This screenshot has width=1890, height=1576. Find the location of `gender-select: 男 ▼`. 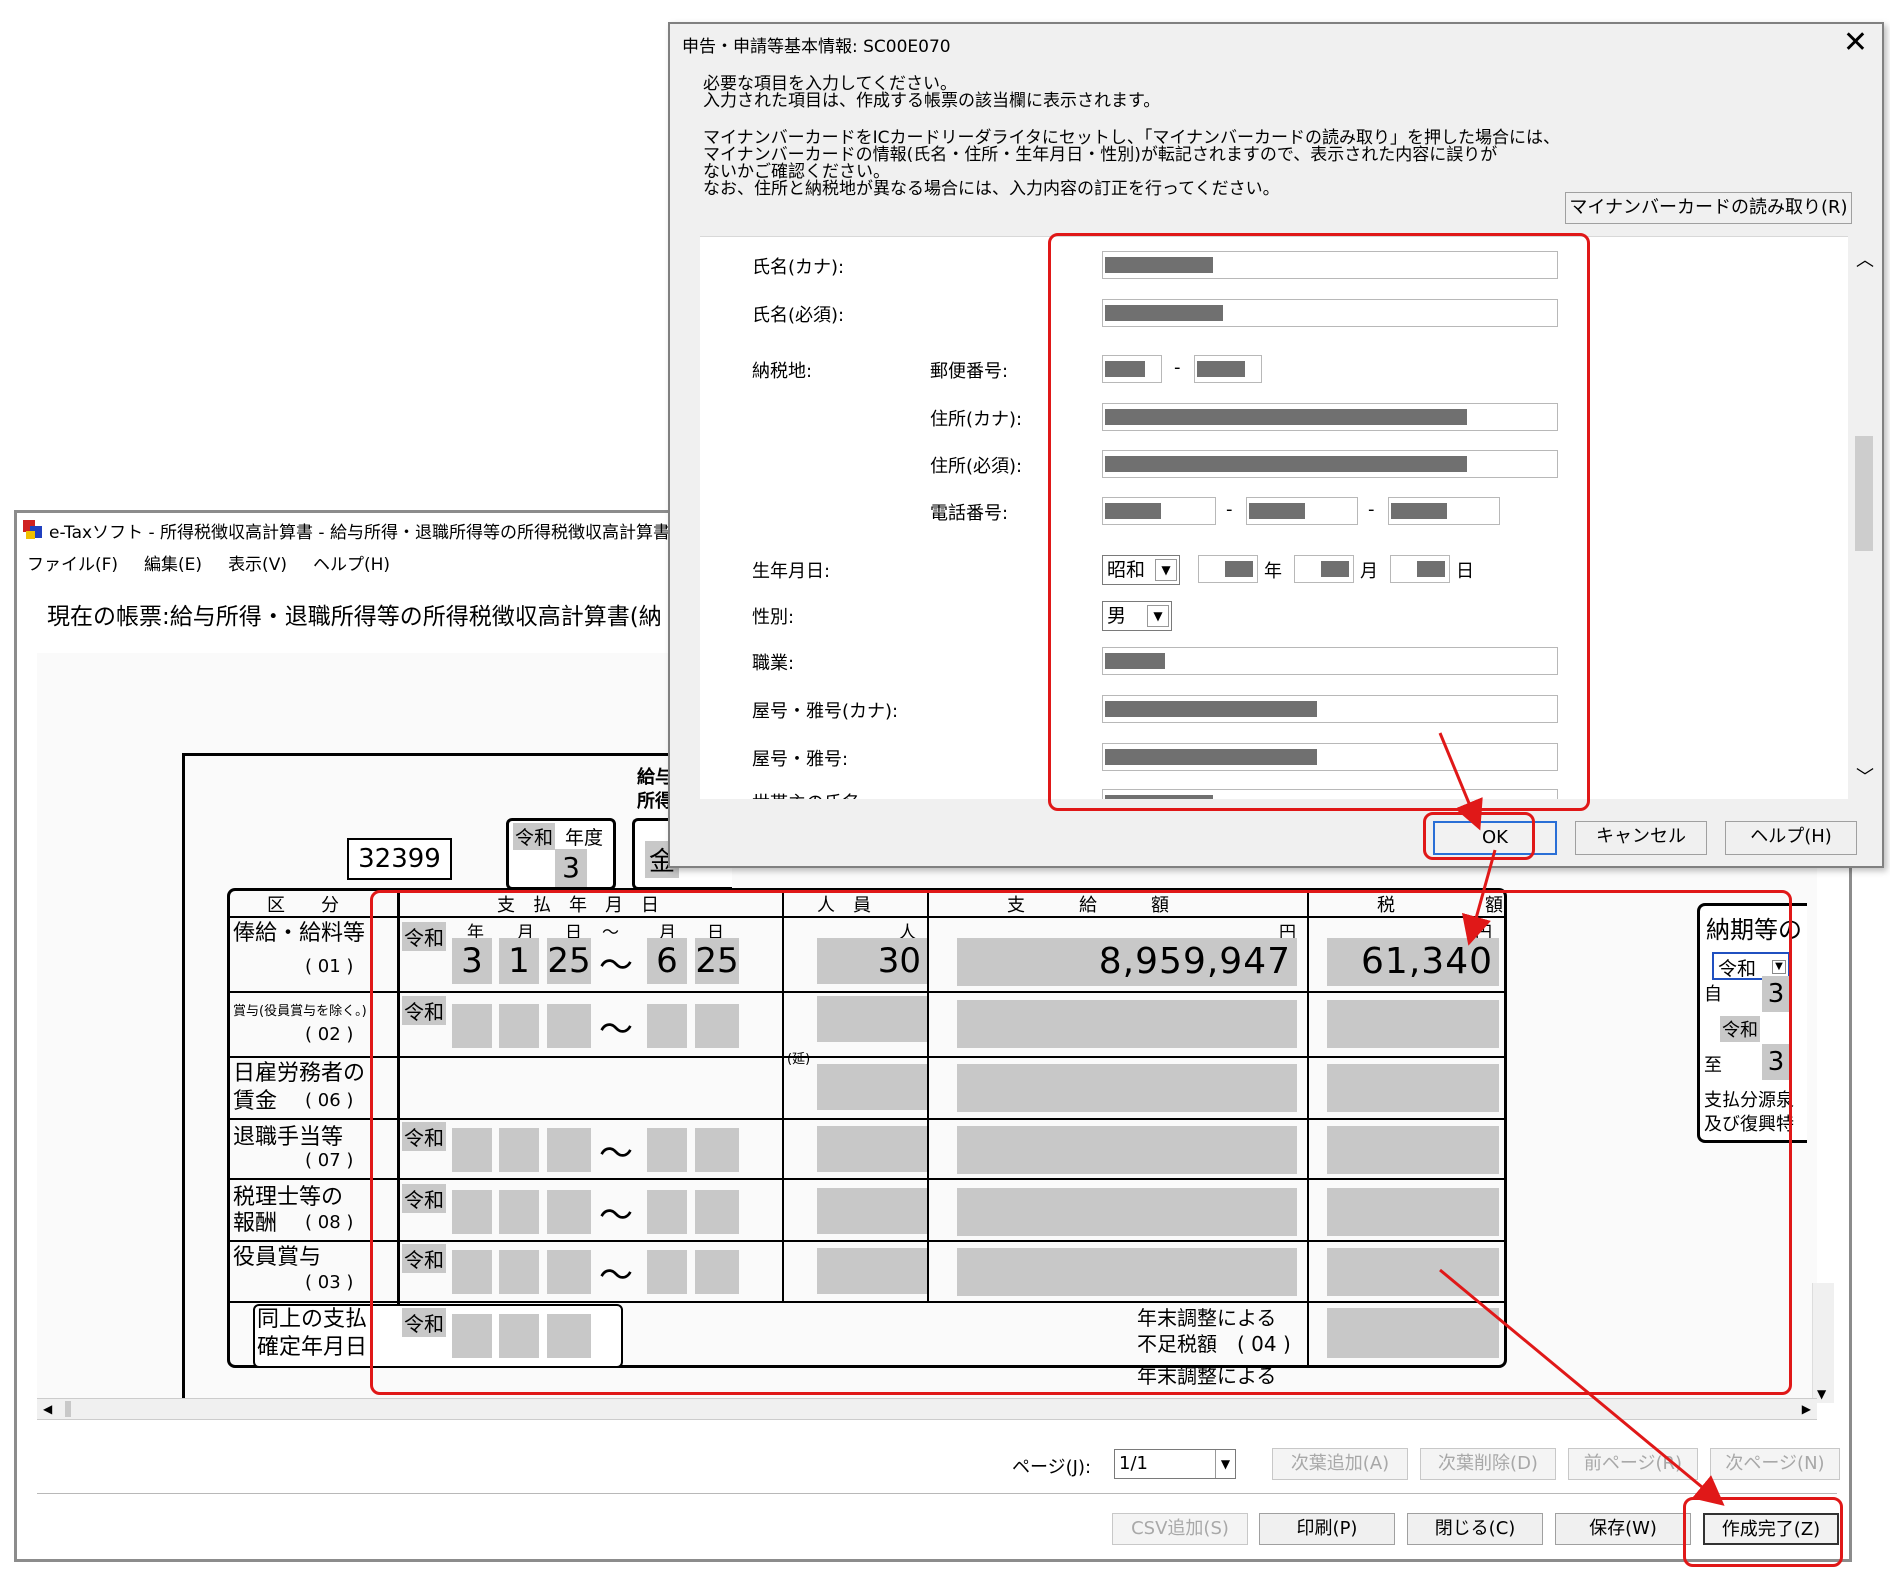

gender-select: 男 ▼ is located at coordinates (1137, 616).